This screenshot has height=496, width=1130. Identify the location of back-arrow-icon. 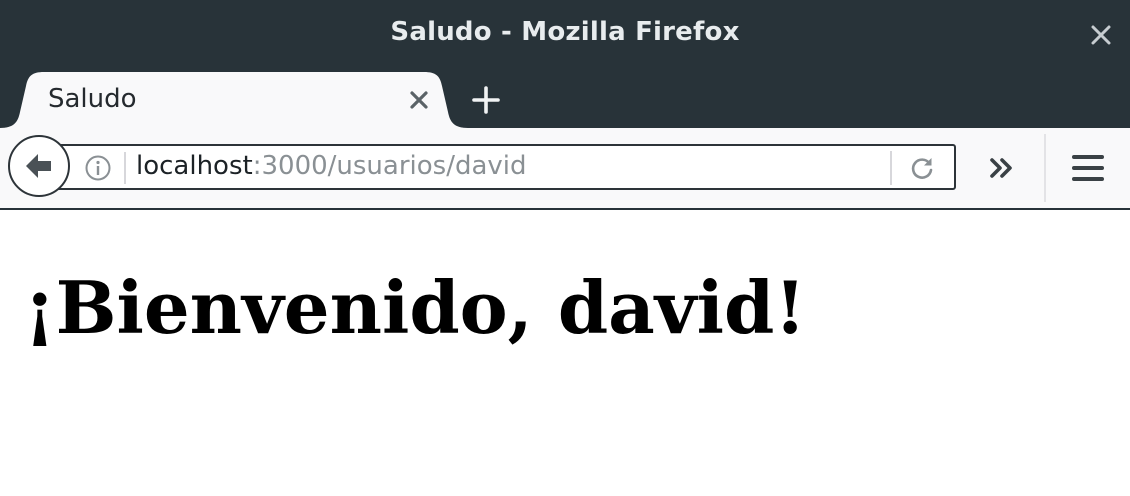
(38, 166).